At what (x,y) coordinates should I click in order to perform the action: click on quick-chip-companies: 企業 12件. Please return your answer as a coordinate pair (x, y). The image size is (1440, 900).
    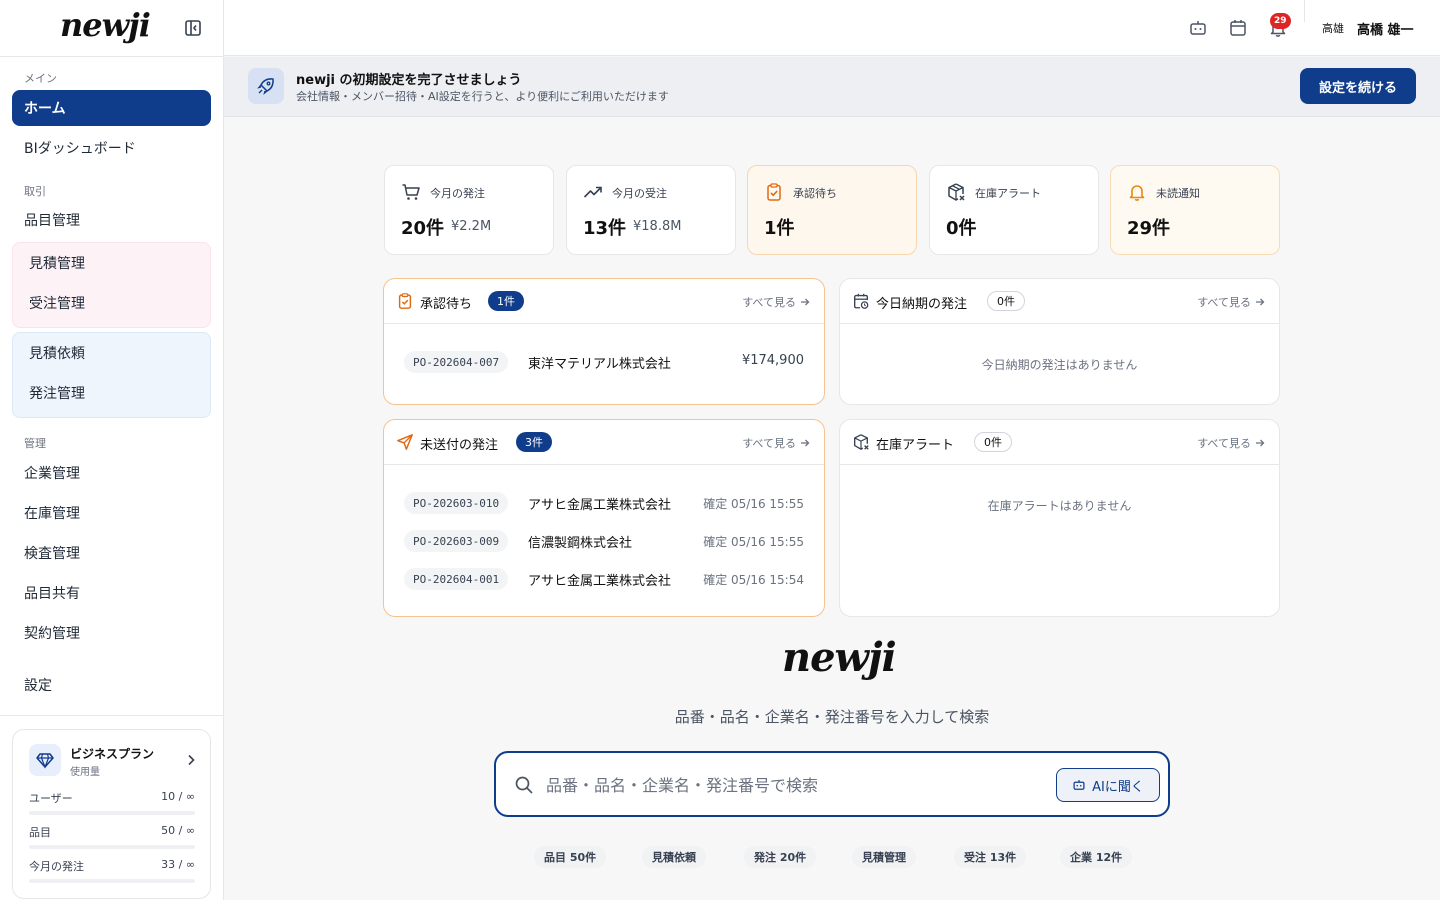
    Looking at the image, I should click on (1096, 857).